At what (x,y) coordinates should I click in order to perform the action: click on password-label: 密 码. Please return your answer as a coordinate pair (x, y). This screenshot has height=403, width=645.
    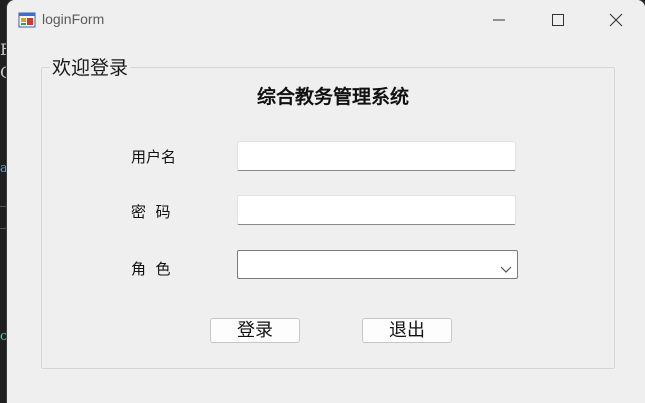
    Looking at the image, I should click on (151, 212).